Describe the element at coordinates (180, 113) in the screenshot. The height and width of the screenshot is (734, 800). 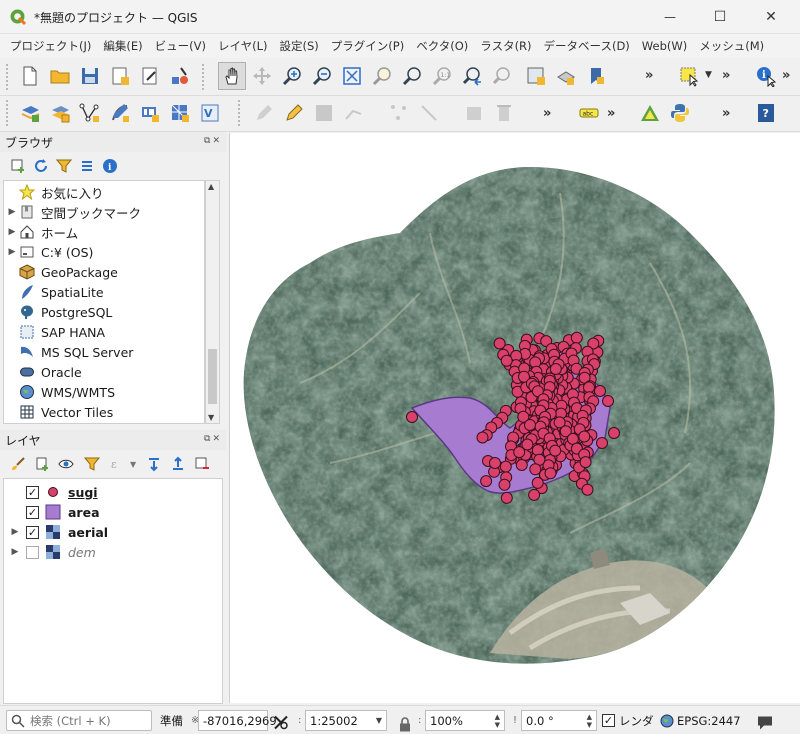
I see `add-mesh-button` at that location.